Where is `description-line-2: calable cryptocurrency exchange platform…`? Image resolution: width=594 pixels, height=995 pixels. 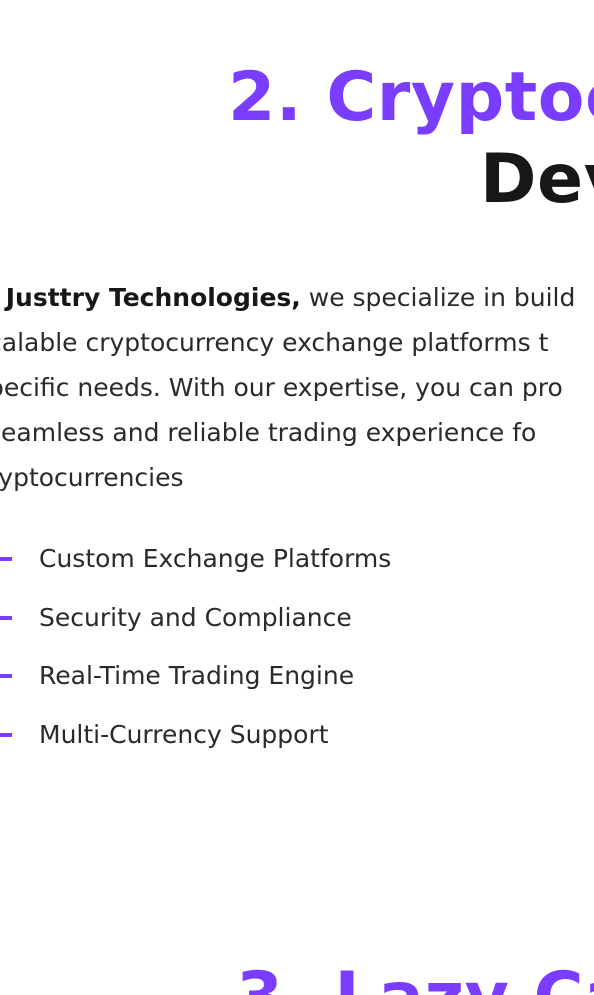
description-line-2: calable cryptocurrency exchange platform… is located at coordinates (274, 342).